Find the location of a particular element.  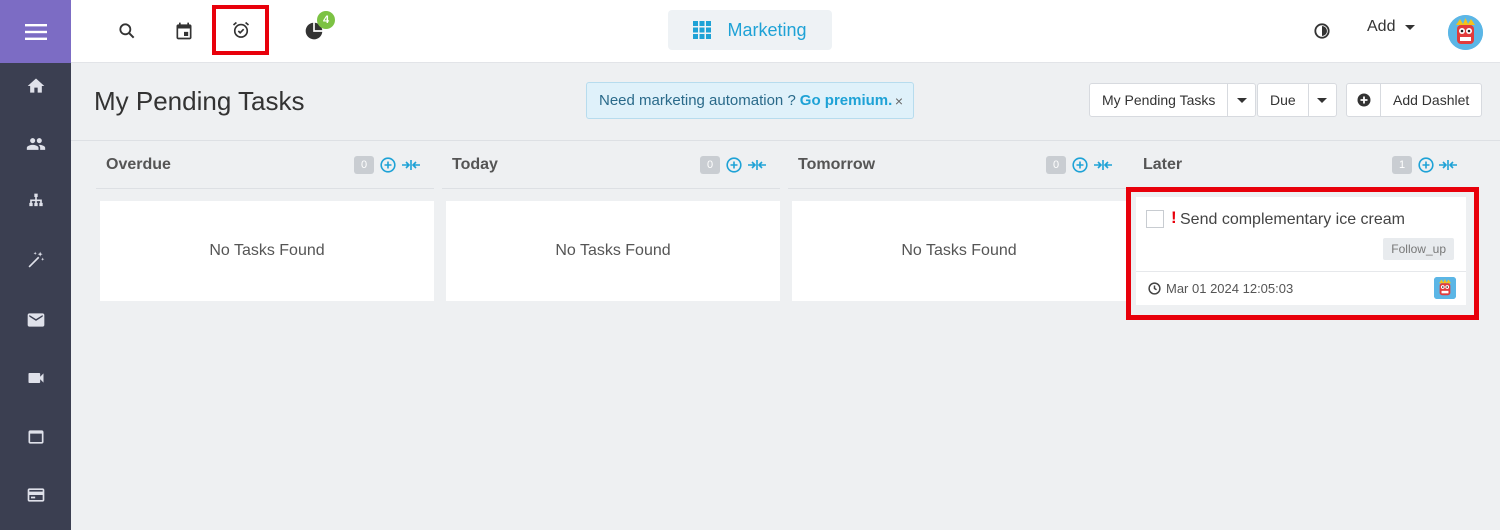

theme-toggle-button is located at coordinates (1322, 31).